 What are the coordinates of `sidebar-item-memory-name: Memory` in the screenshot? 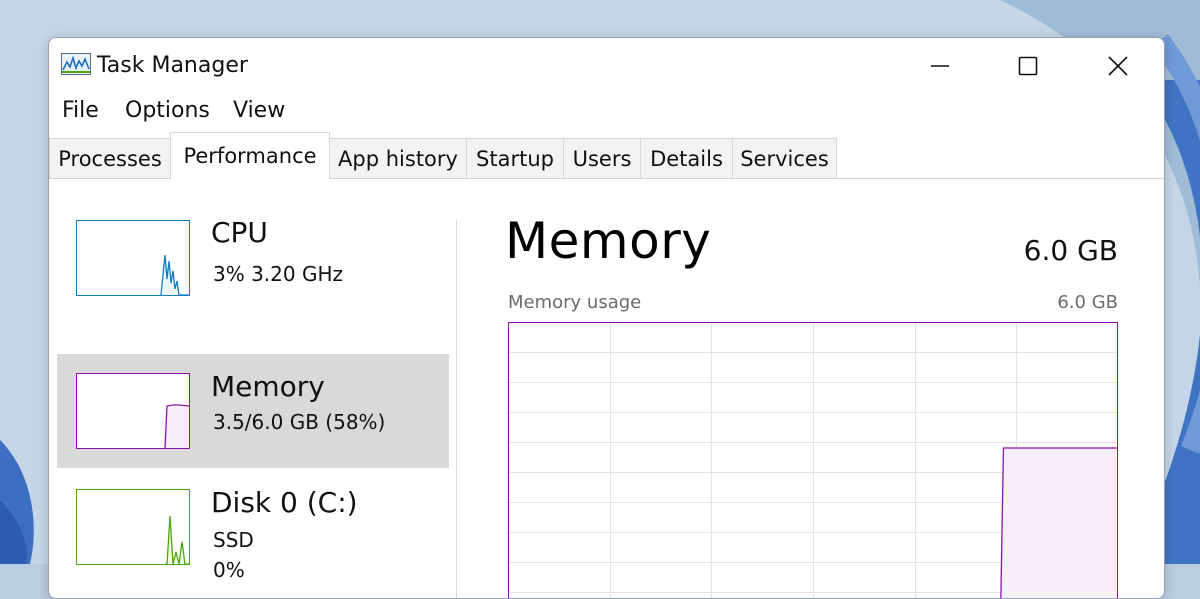 It's located at (268, 386).